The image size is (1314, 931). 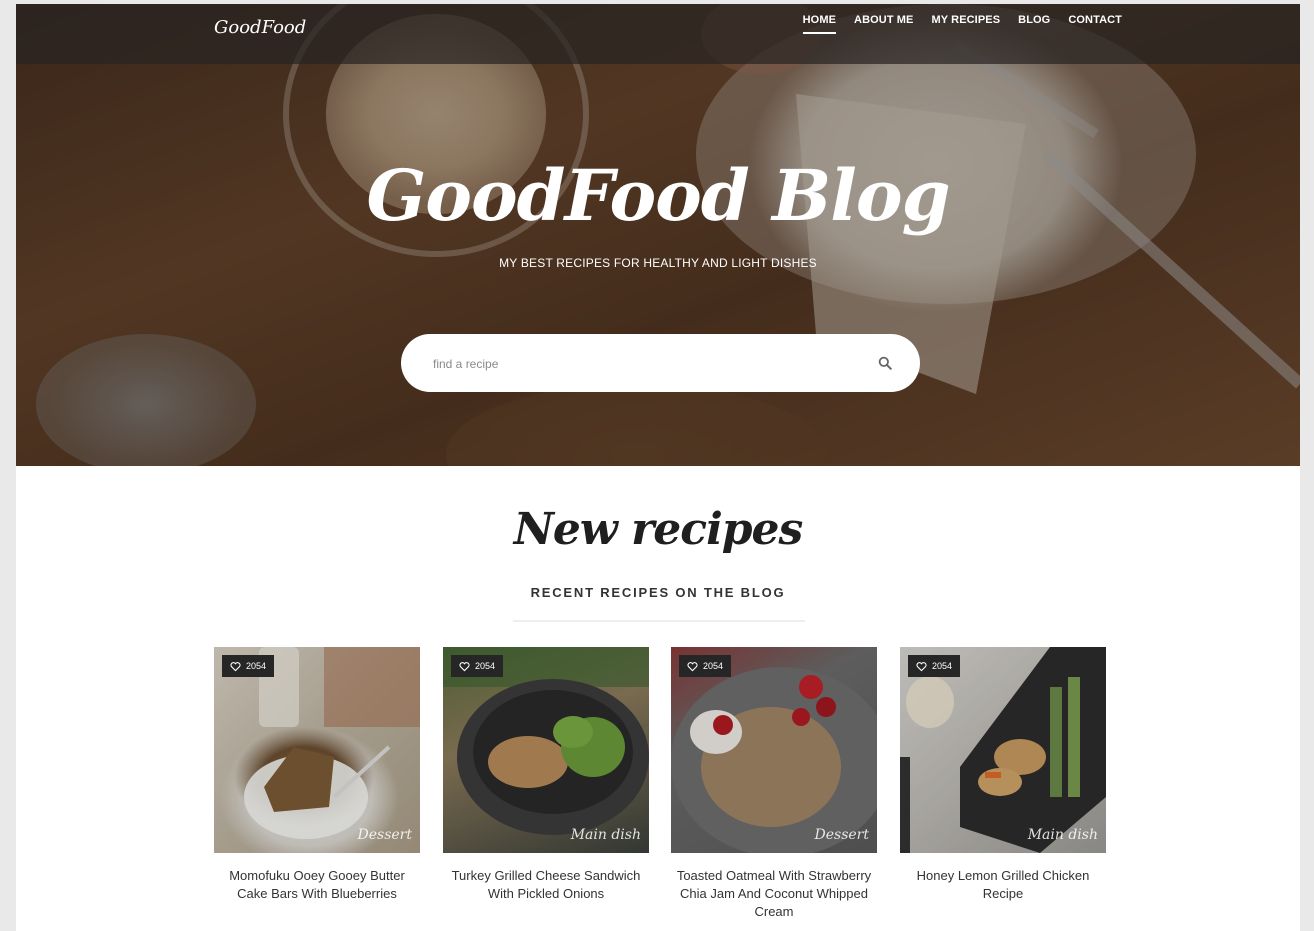 What do you see at coordinates (260, 27) in the screenshot?
I see `site-logo: GoodFood` at bounding box center [260, 27].